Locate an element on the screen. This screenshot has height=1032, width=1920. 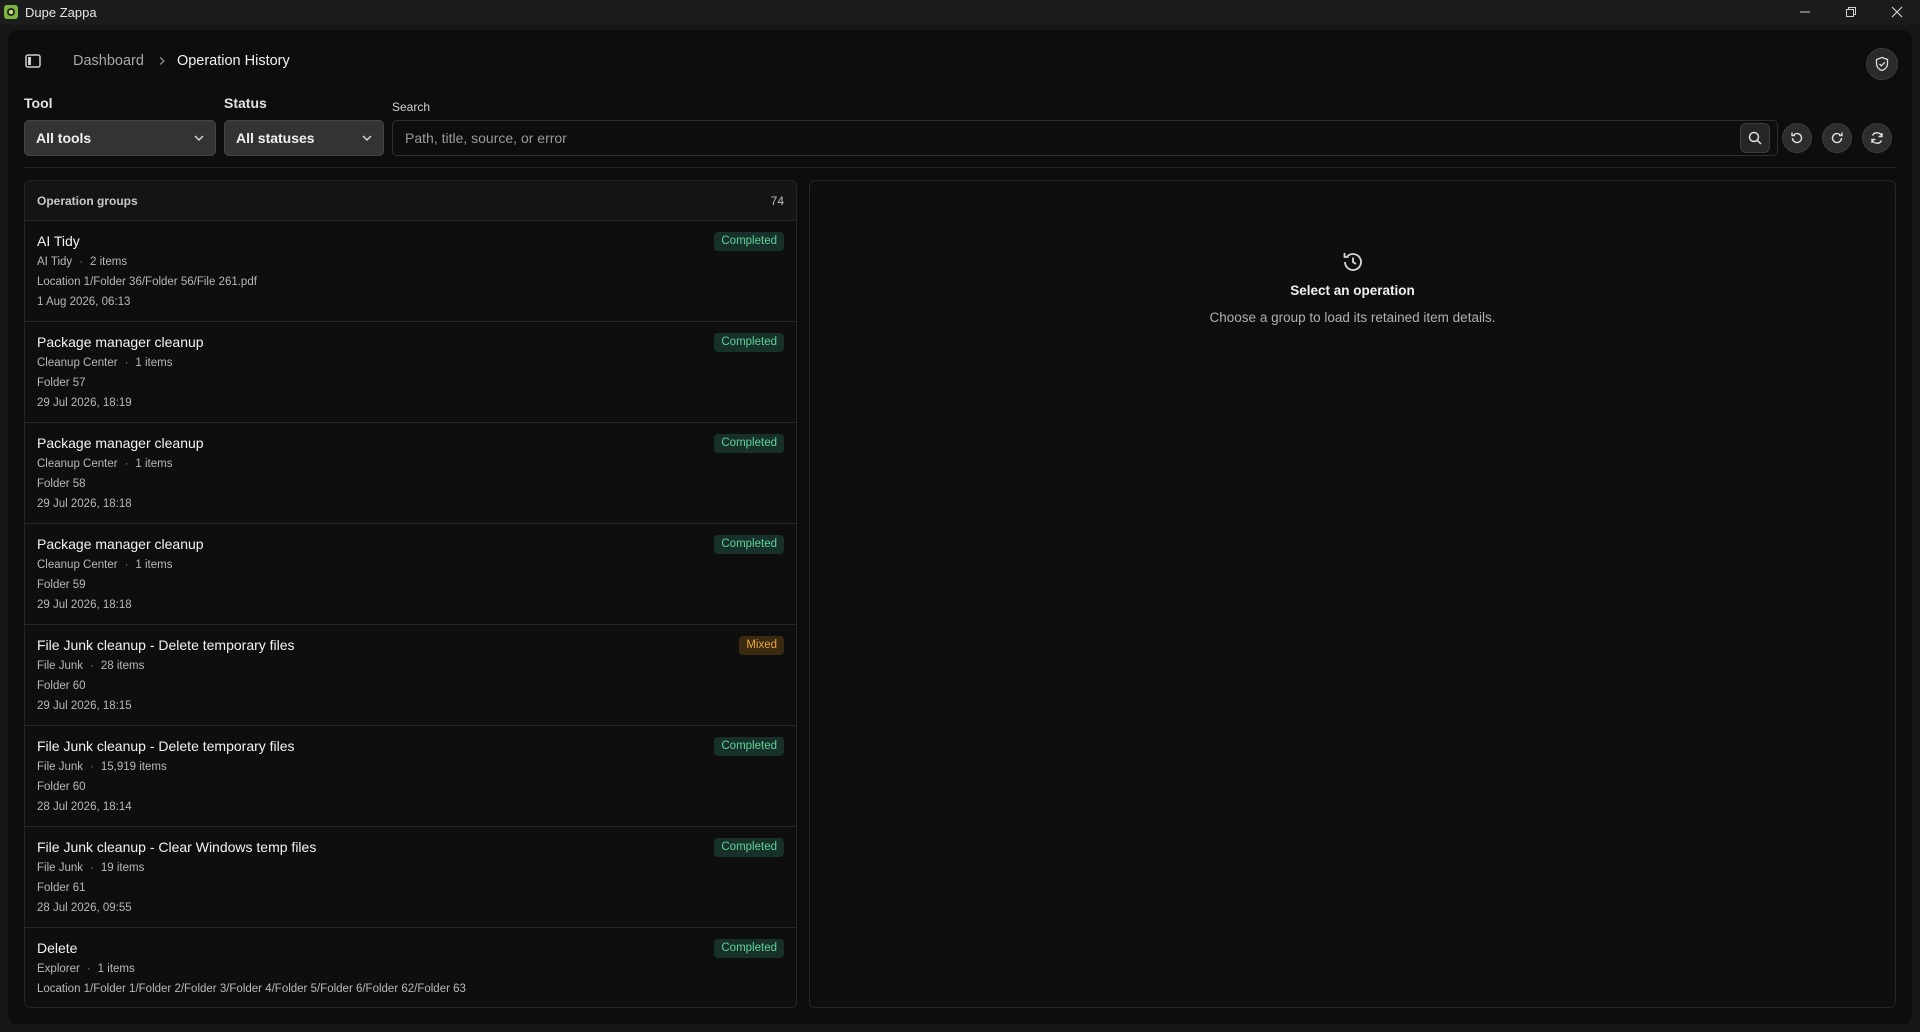
group-date: 29 Jul 2026, 18:15 is located at coordinates (84, 706).